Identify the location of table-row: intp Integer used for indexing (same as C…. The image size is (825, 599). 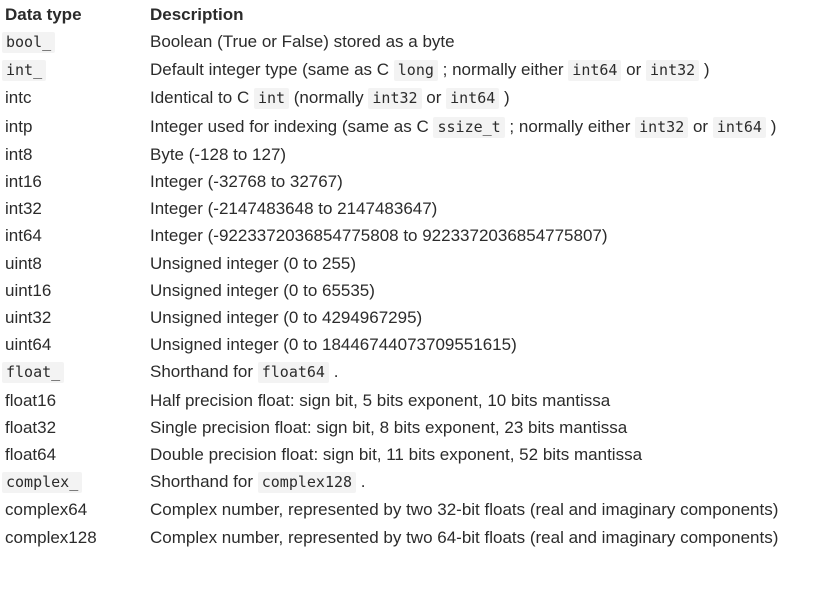
(412, 127).